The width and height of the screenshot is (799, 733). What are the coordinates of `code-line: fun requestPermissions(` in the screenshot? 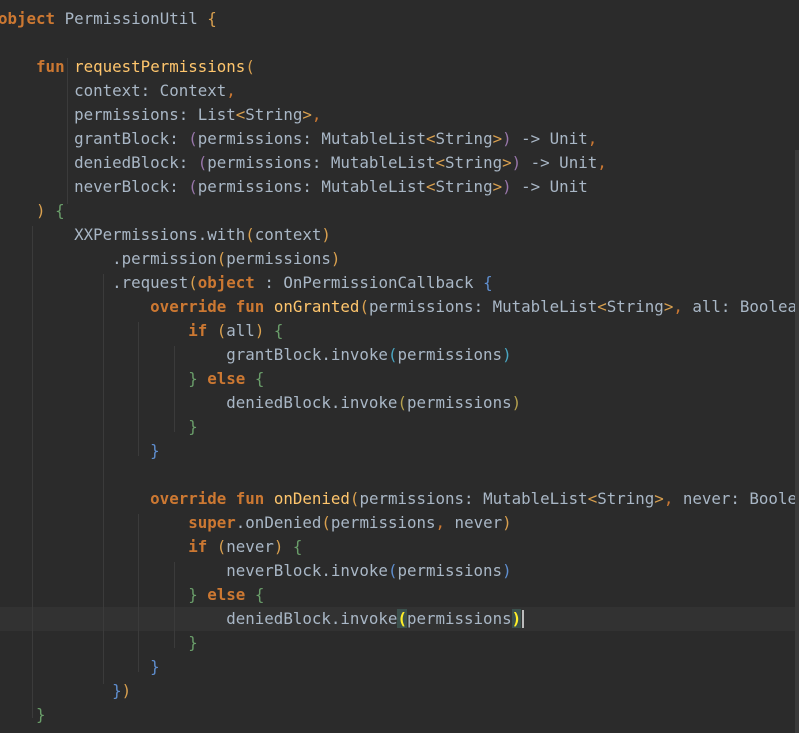 It's located at (127, 67).